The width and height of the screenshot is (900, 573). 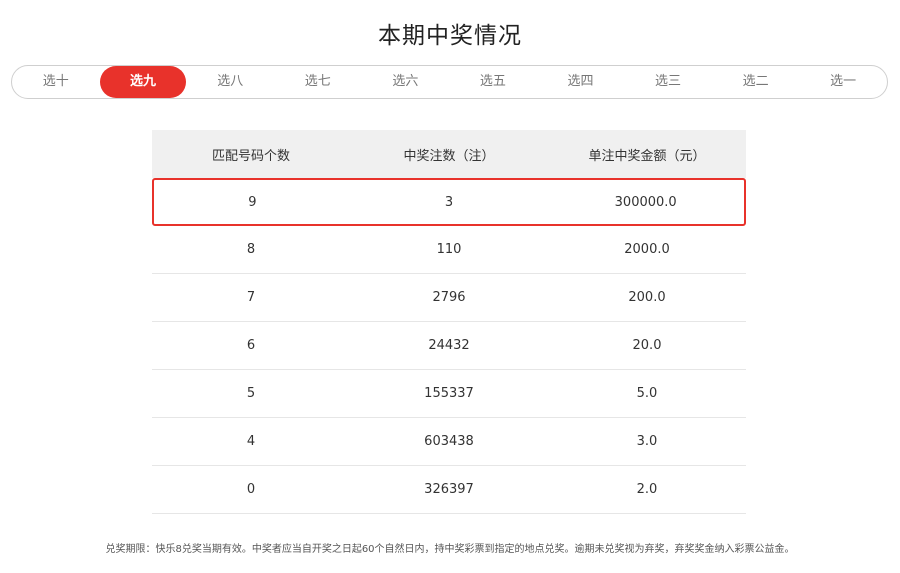 What do you see at coordinates (647, 441) in the screenshot?
I see `cell-prize-amount: 3.0` at bounding box center [647, 441].